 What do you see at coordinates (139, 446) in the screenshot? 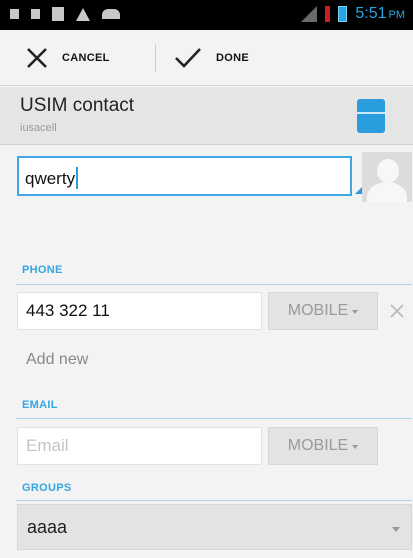
I see `email-input: Email` at bounding box center [139, 446].